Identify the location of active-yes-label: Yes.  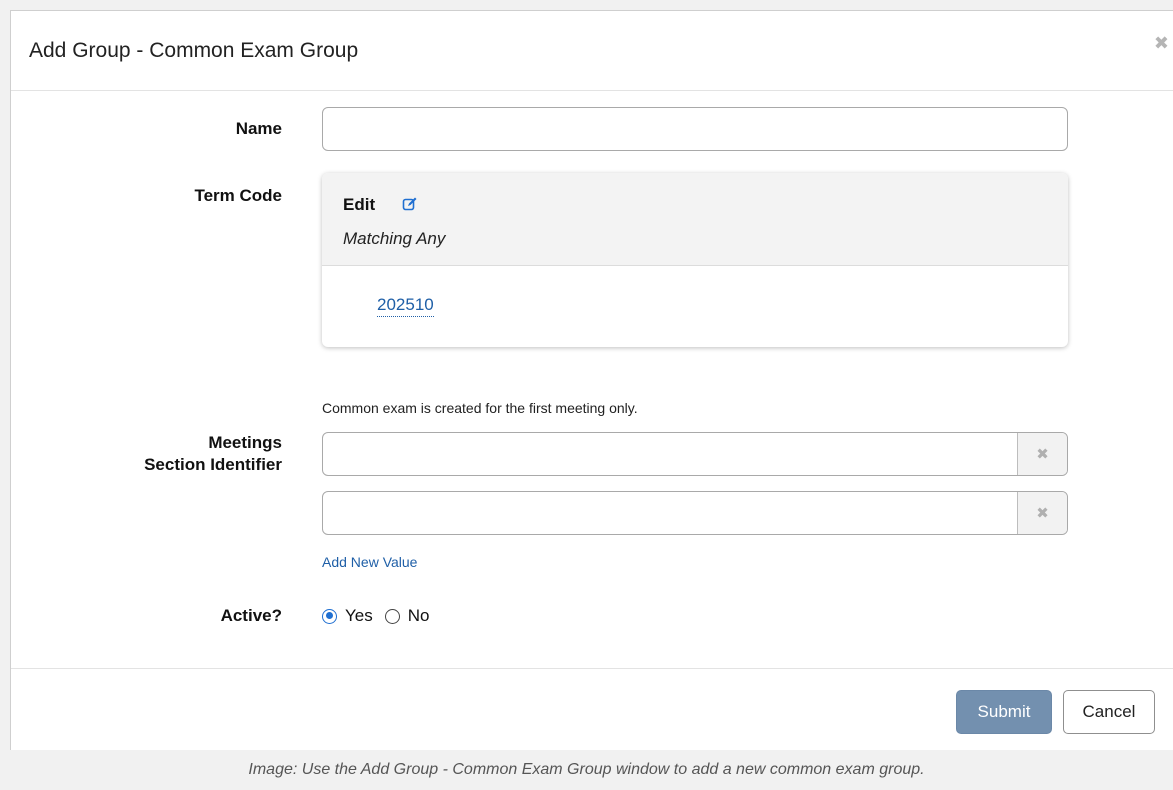
(359, 616).